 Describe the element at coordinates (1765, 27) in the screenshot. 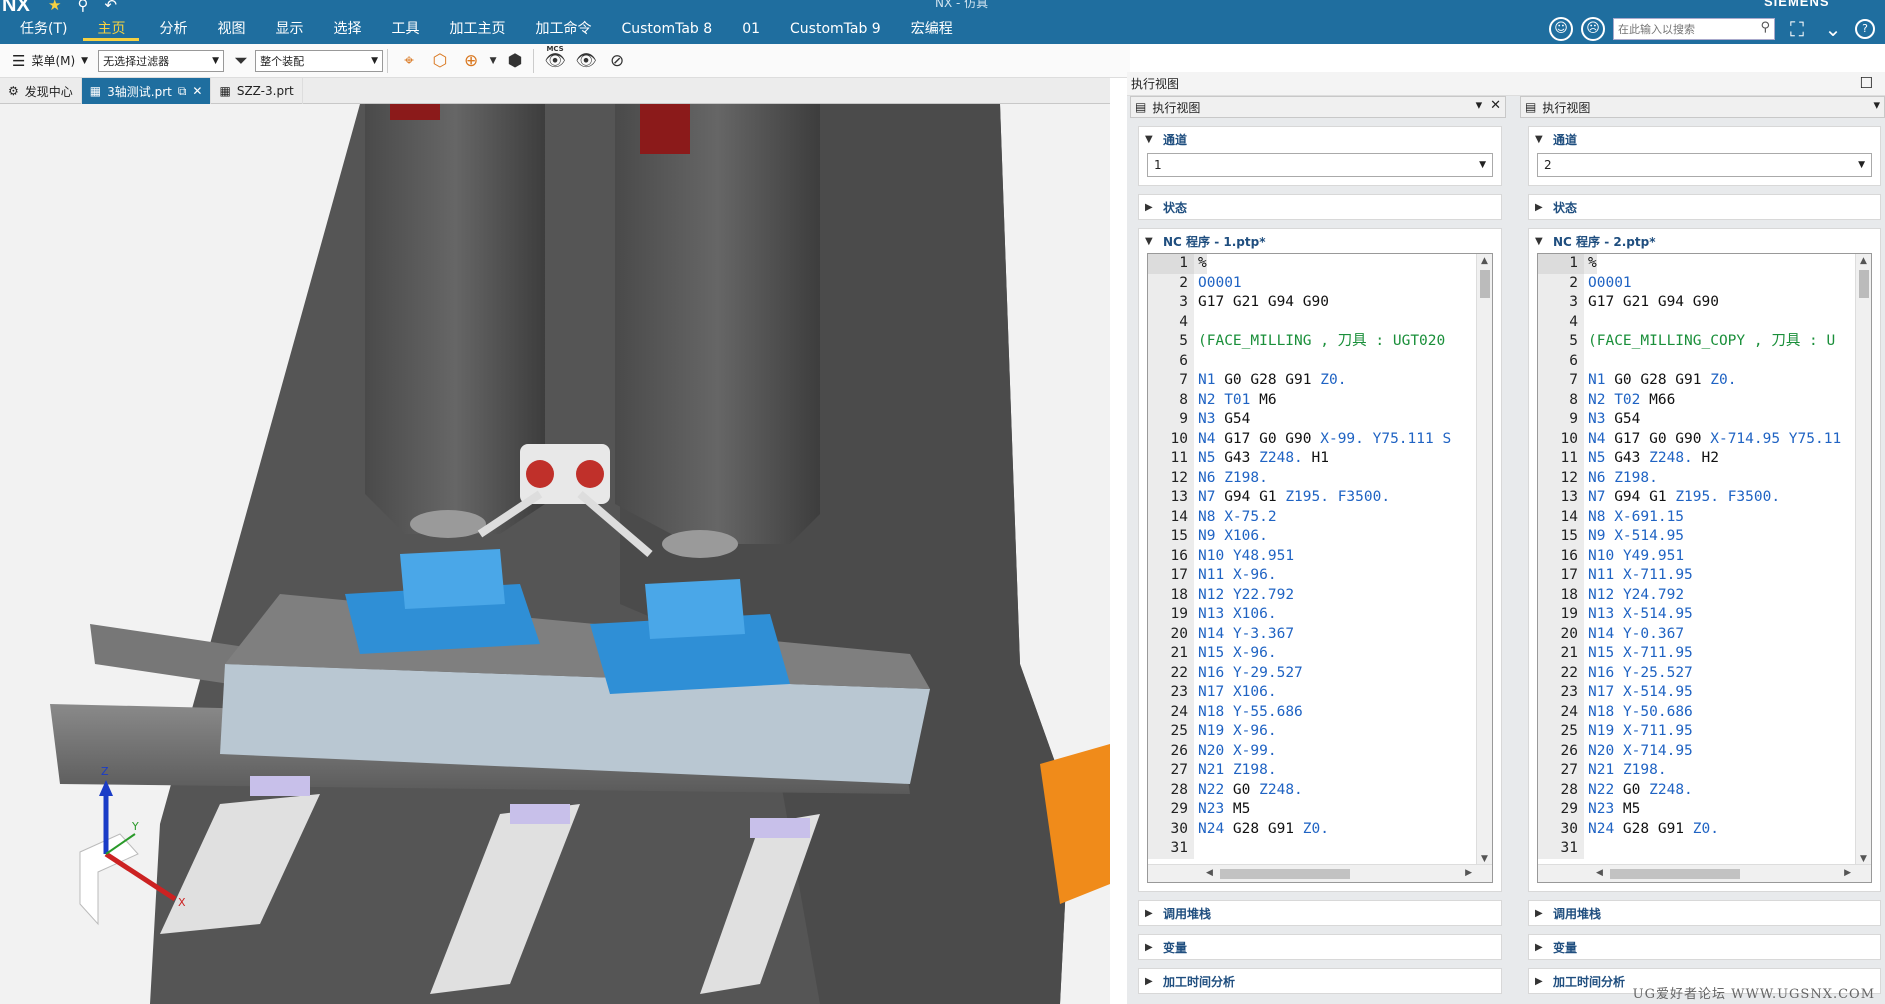

I see `search-icon: ⚲` at that location.